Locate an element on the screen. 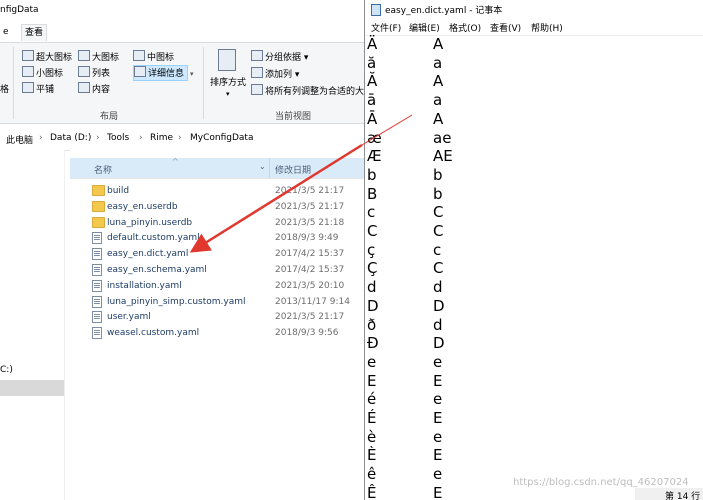 The height and width of the screenshot is (500, 703). file-row: easy_en.schema.yaml 2017/4/2 15:37 is located at coordinates (217, 270).